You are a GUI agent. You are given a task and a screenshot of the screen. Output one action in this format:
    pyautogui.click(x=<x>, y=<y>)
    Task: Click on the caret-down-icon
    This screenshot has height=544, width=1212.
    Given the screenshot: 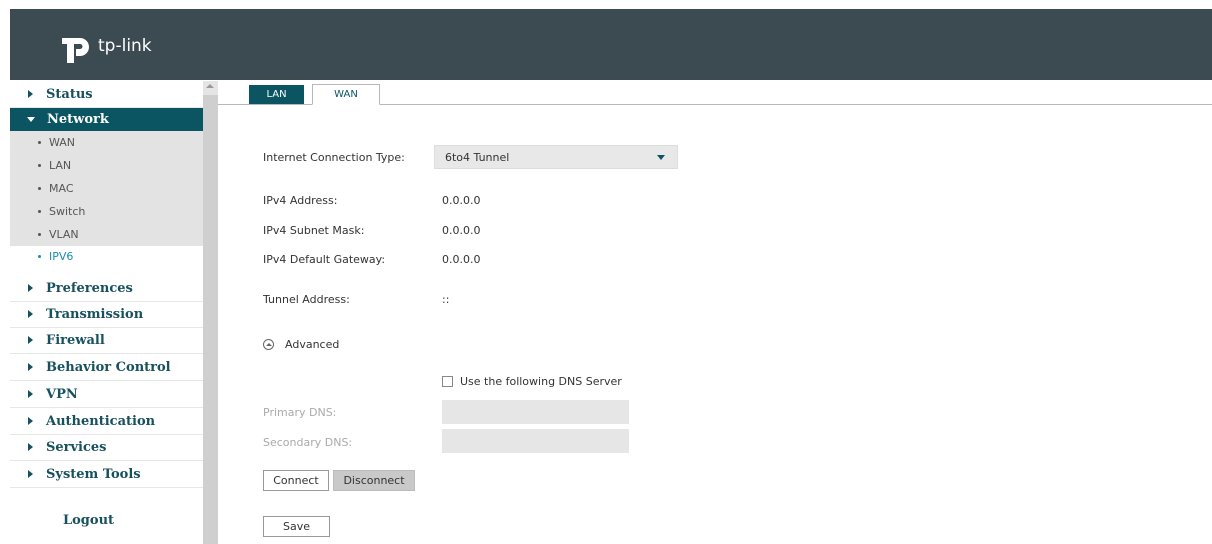 What is the action you would take?
    pyautogui.click(x=31, y=119)
    